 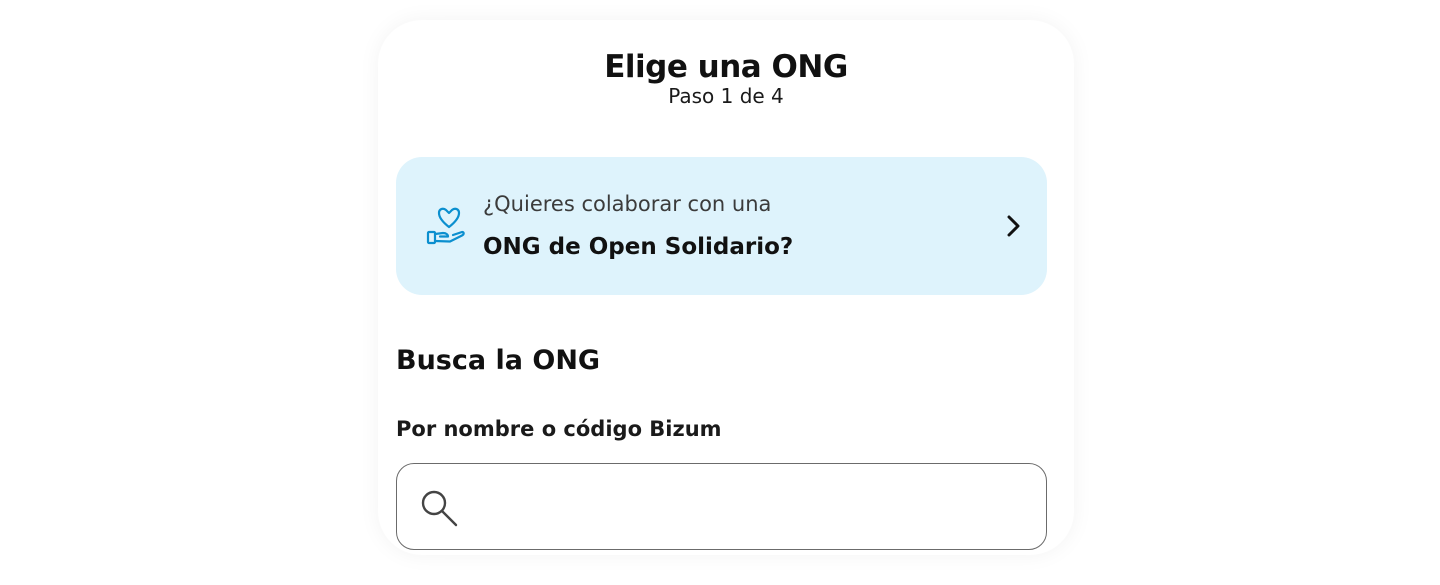 I want to click on search-icon, so click(x=439, y=508).